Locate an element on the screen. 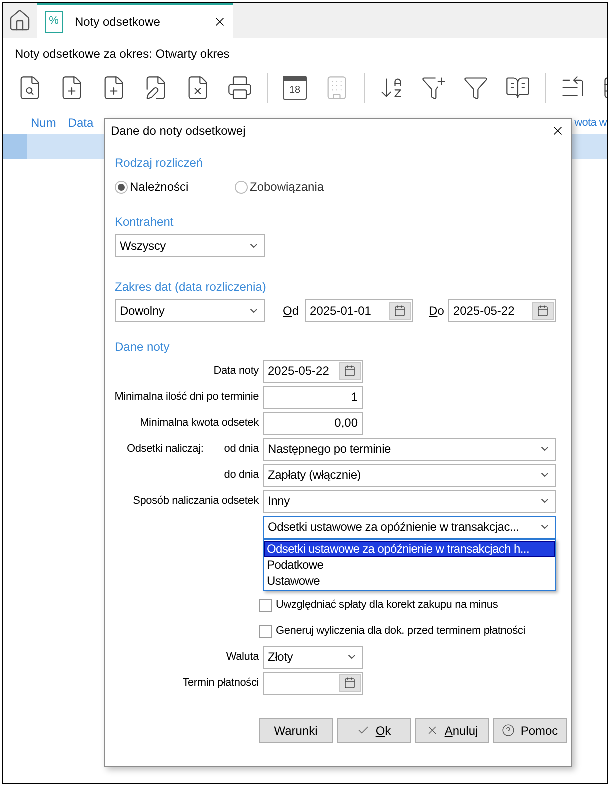 The width and height of the screenshot is (611, 786). document-tab: % Noty odsetkowe is located at coordinates (135, 20).